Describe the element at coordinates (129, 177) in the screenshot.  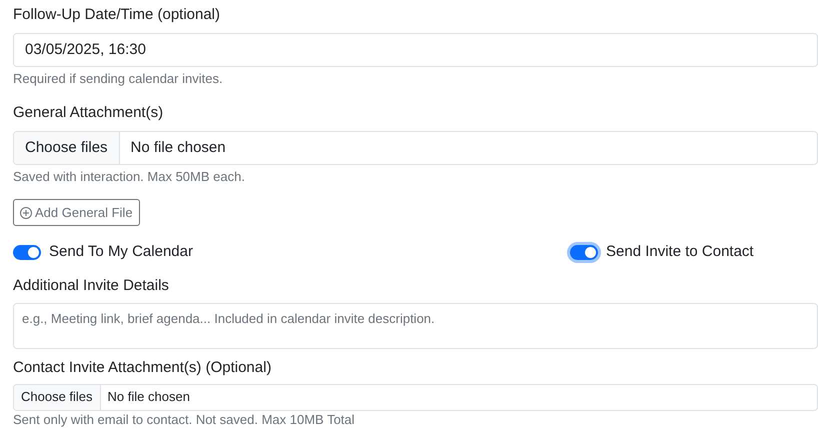
I see `help-text: Saved with interaction. Max 50MB each.` at that location.